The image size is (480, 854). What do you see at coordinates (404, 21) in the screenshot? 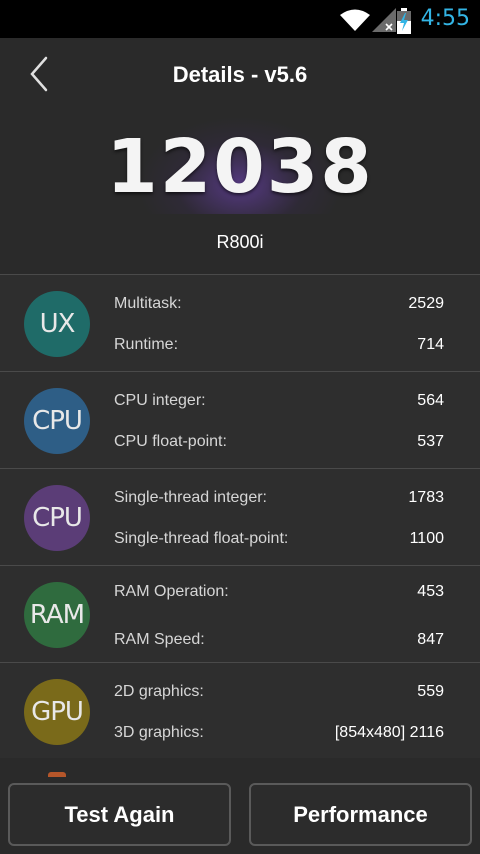
I see `battery-charging-icon` at bounding box center [404, 21].